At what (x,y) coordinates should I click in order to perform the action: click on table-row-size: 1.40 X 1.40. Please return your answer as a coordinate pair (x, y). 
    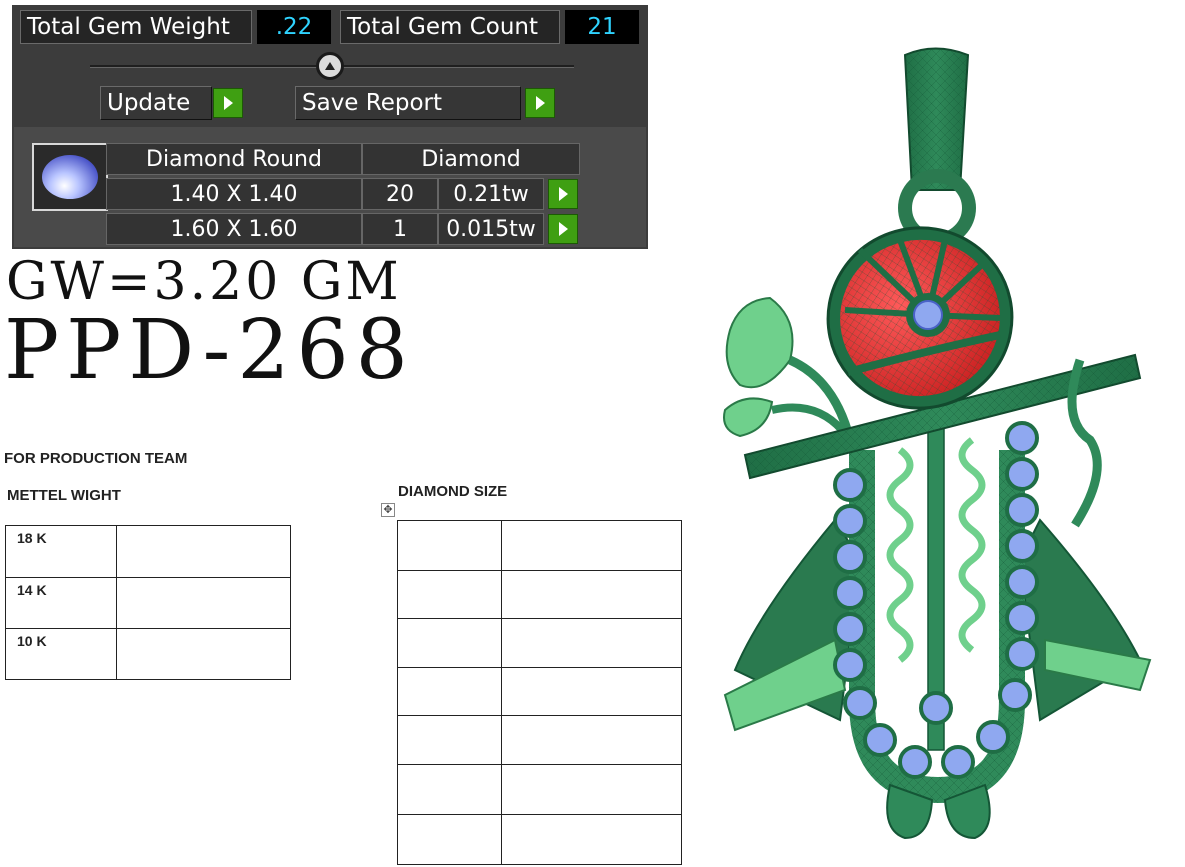
    Looking at the image, I should click on (234, 194).